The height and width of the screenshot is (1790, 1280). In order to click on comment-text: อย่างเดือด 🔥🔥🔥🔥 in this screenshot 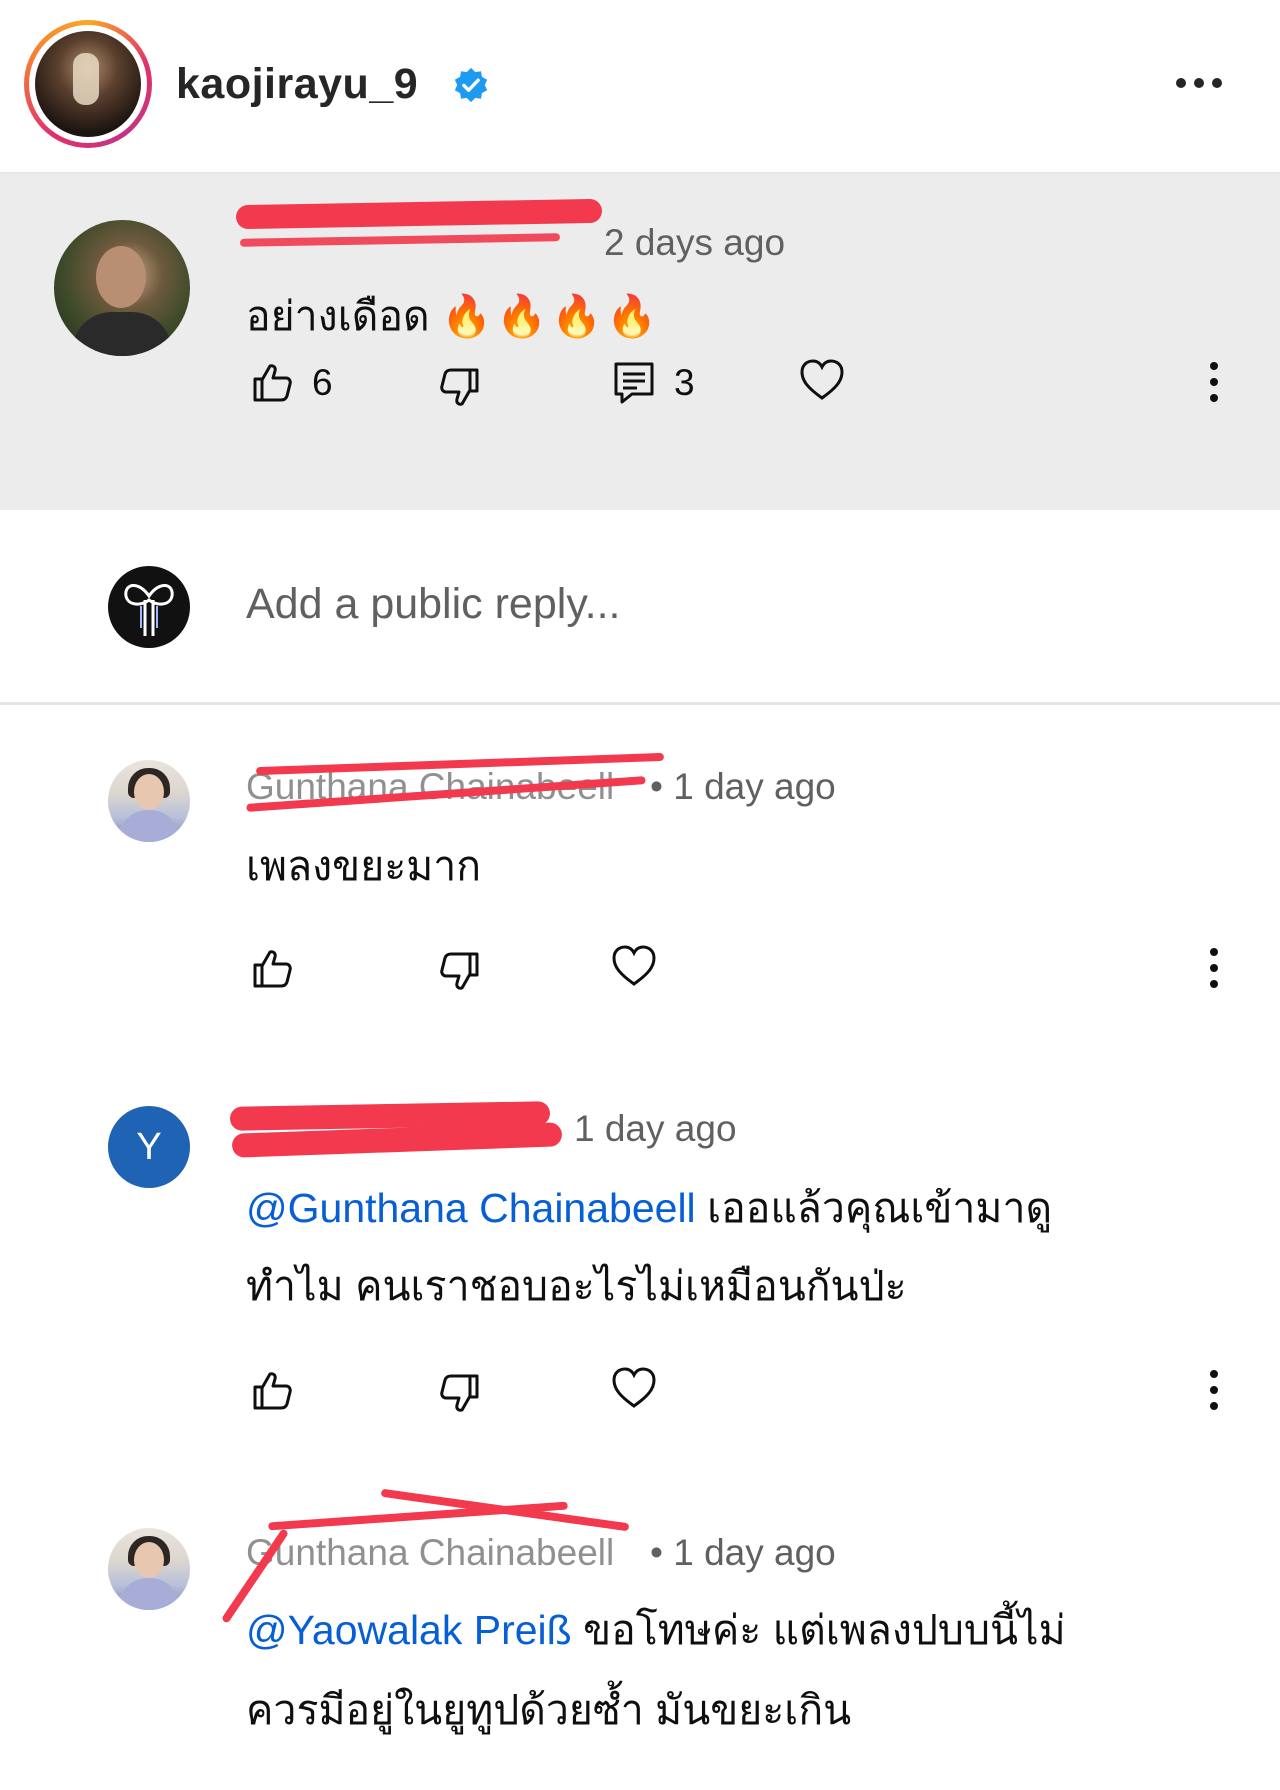, I will do `click(453, 316)`.